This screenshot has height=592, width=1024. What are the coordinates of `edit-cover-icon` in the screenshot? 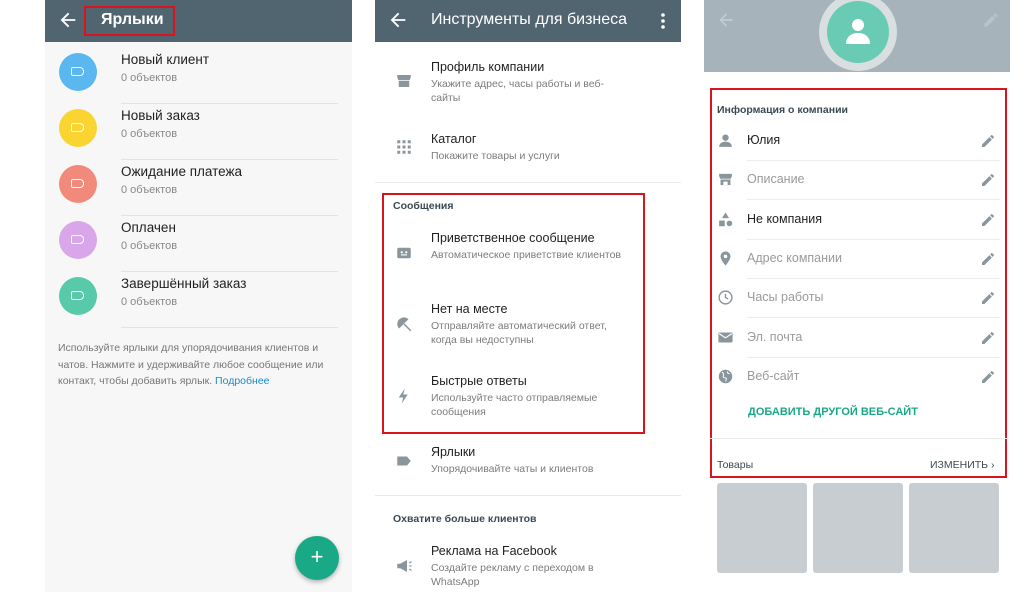 It's located at (991, 20).